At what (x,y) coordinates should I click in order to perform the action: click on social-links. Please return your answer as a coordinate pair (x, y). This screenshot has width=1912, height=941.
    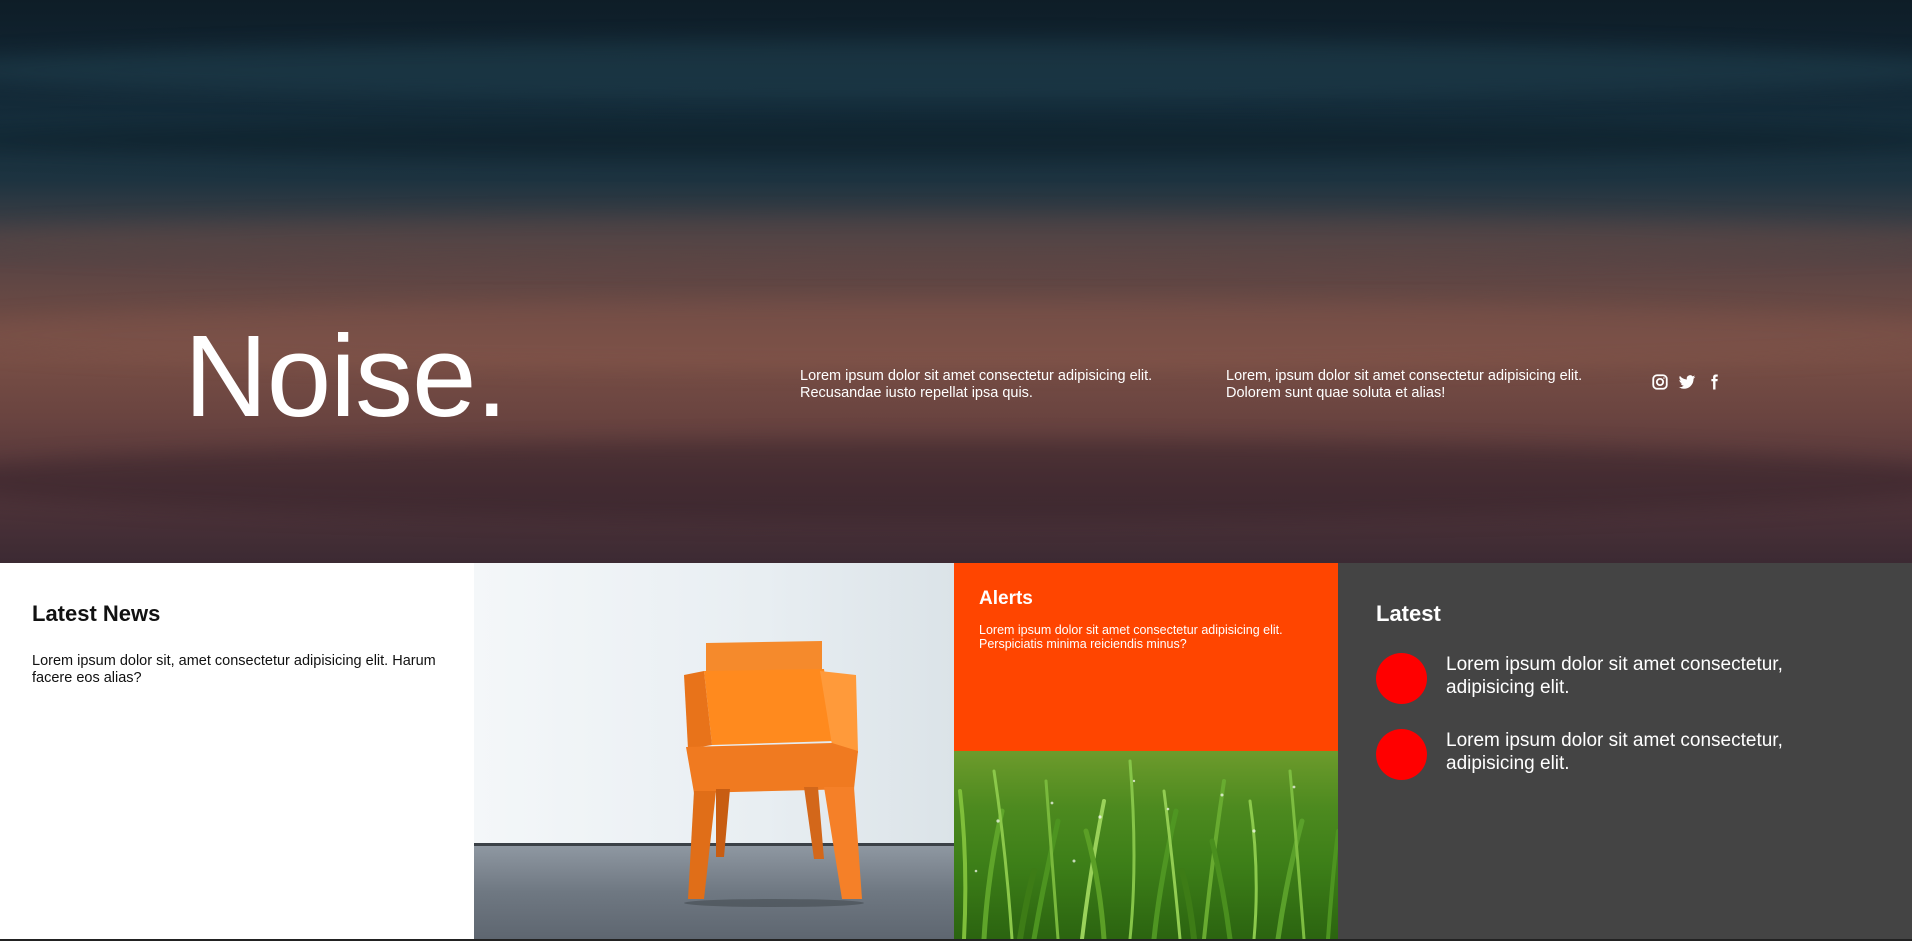
    Looking at the image, I should click on (1686, 381).